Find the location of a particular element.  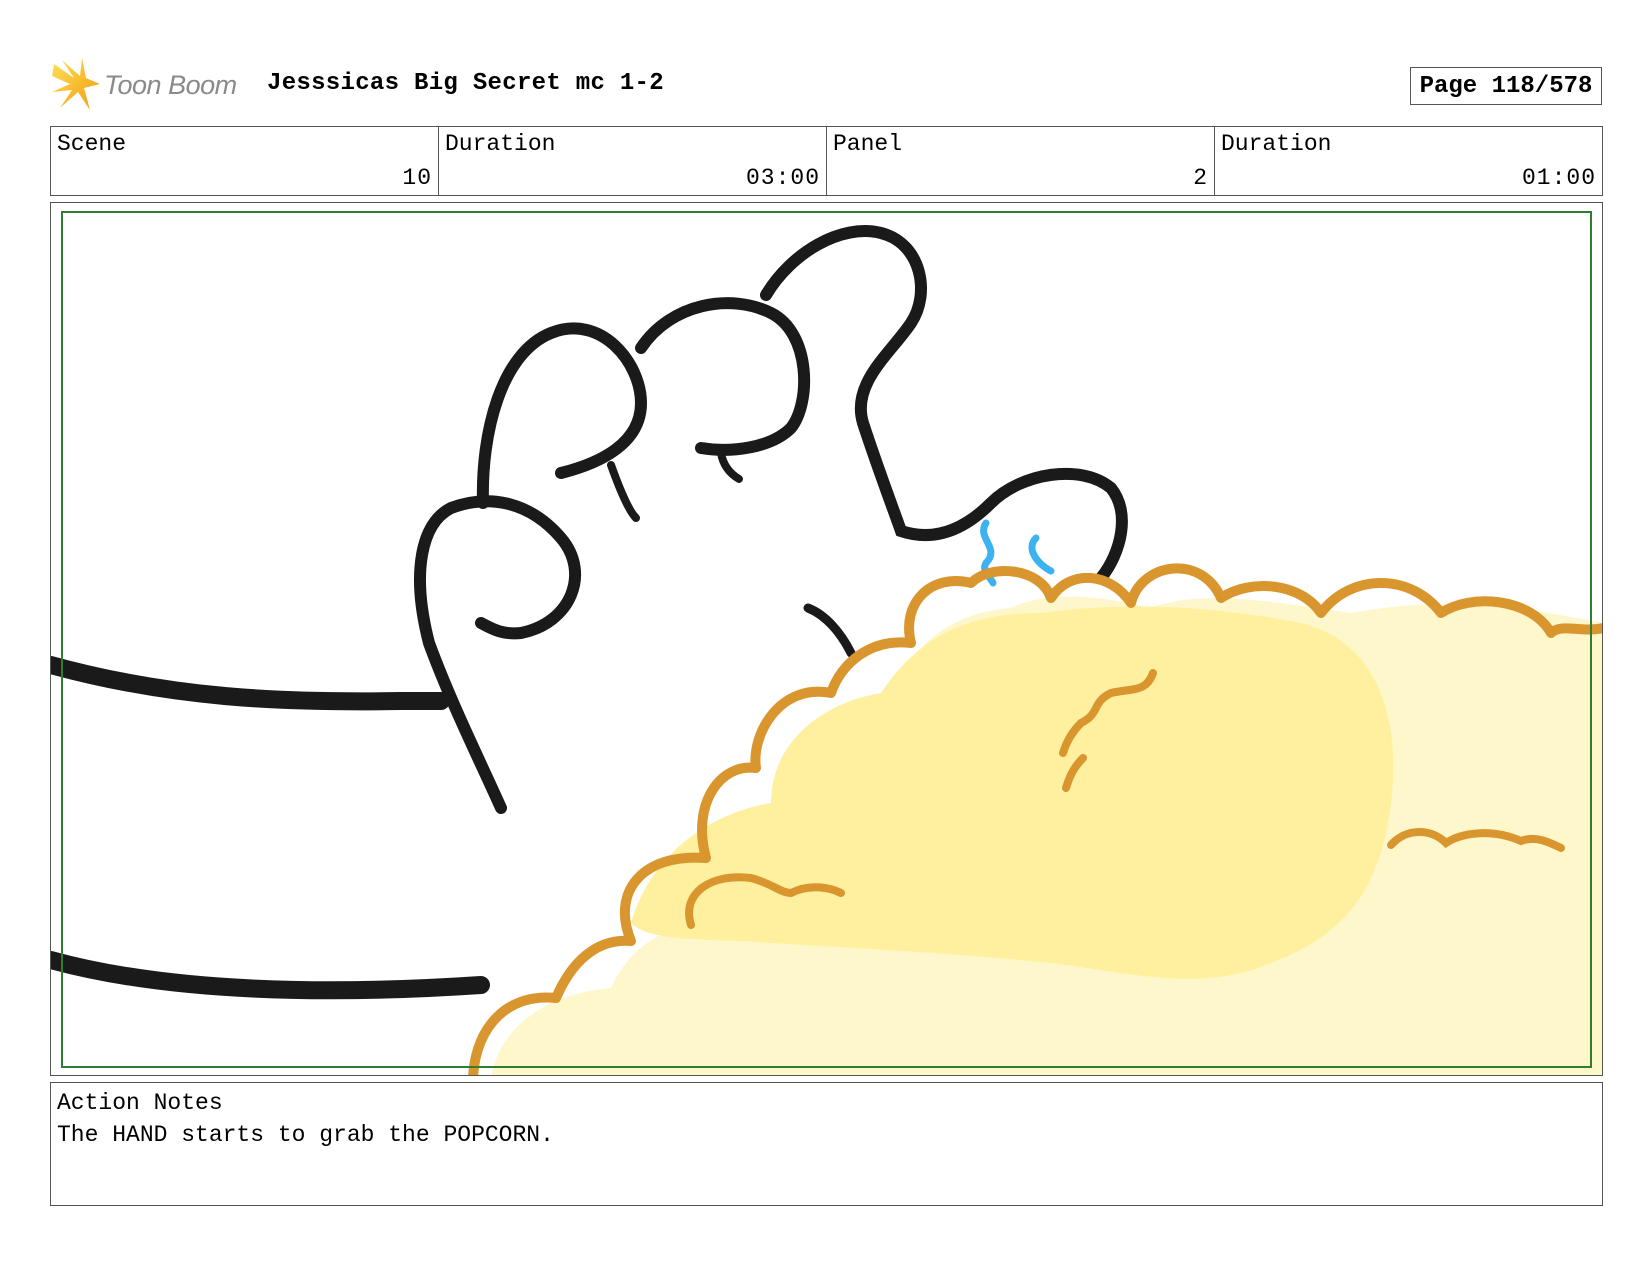

scene-duration-label: Duration is located at coordinates (500, 144).